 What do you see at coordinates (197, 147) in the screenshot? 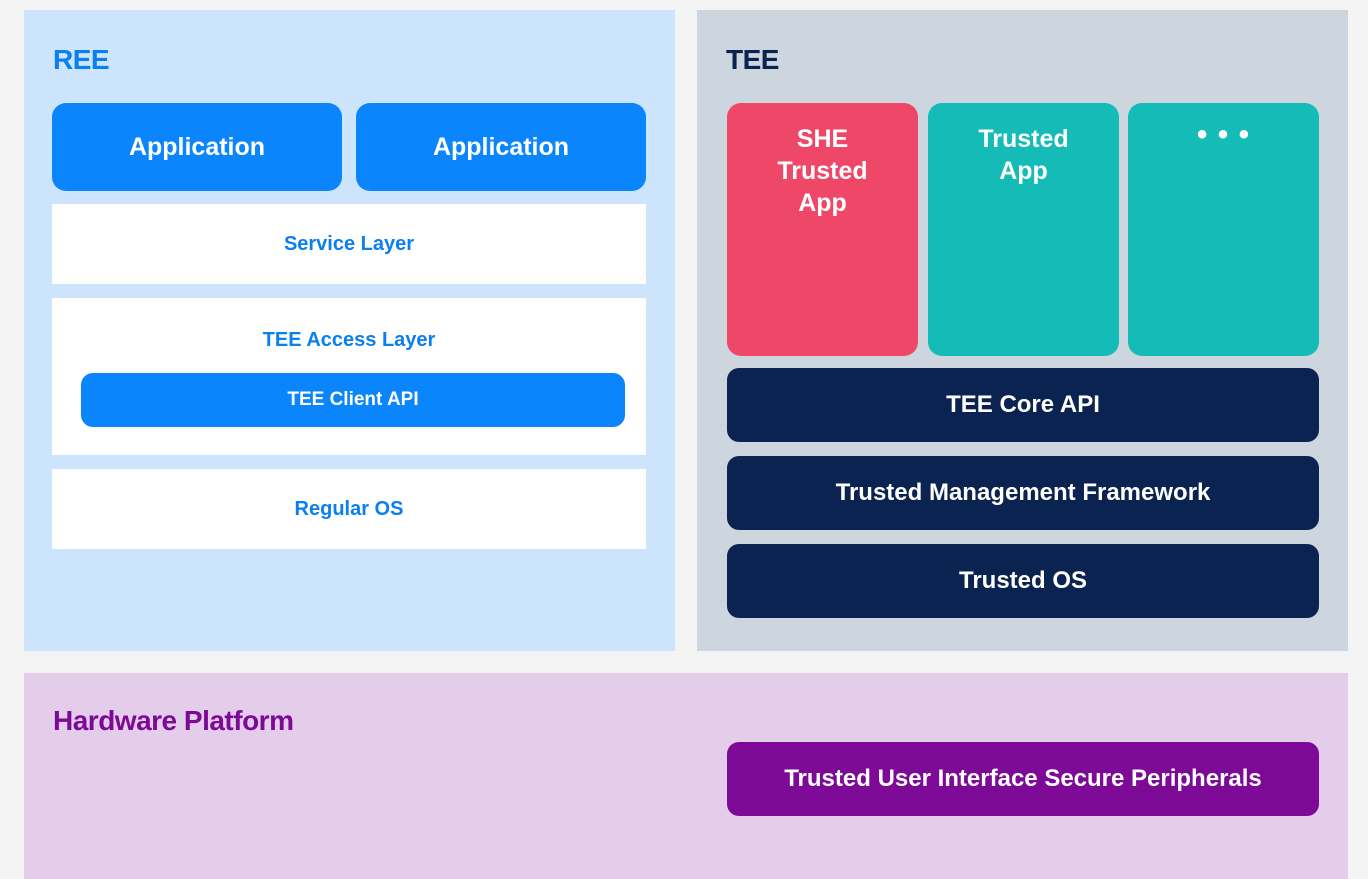
I see `application-box-1: Application` at bounding box center [197, 147].